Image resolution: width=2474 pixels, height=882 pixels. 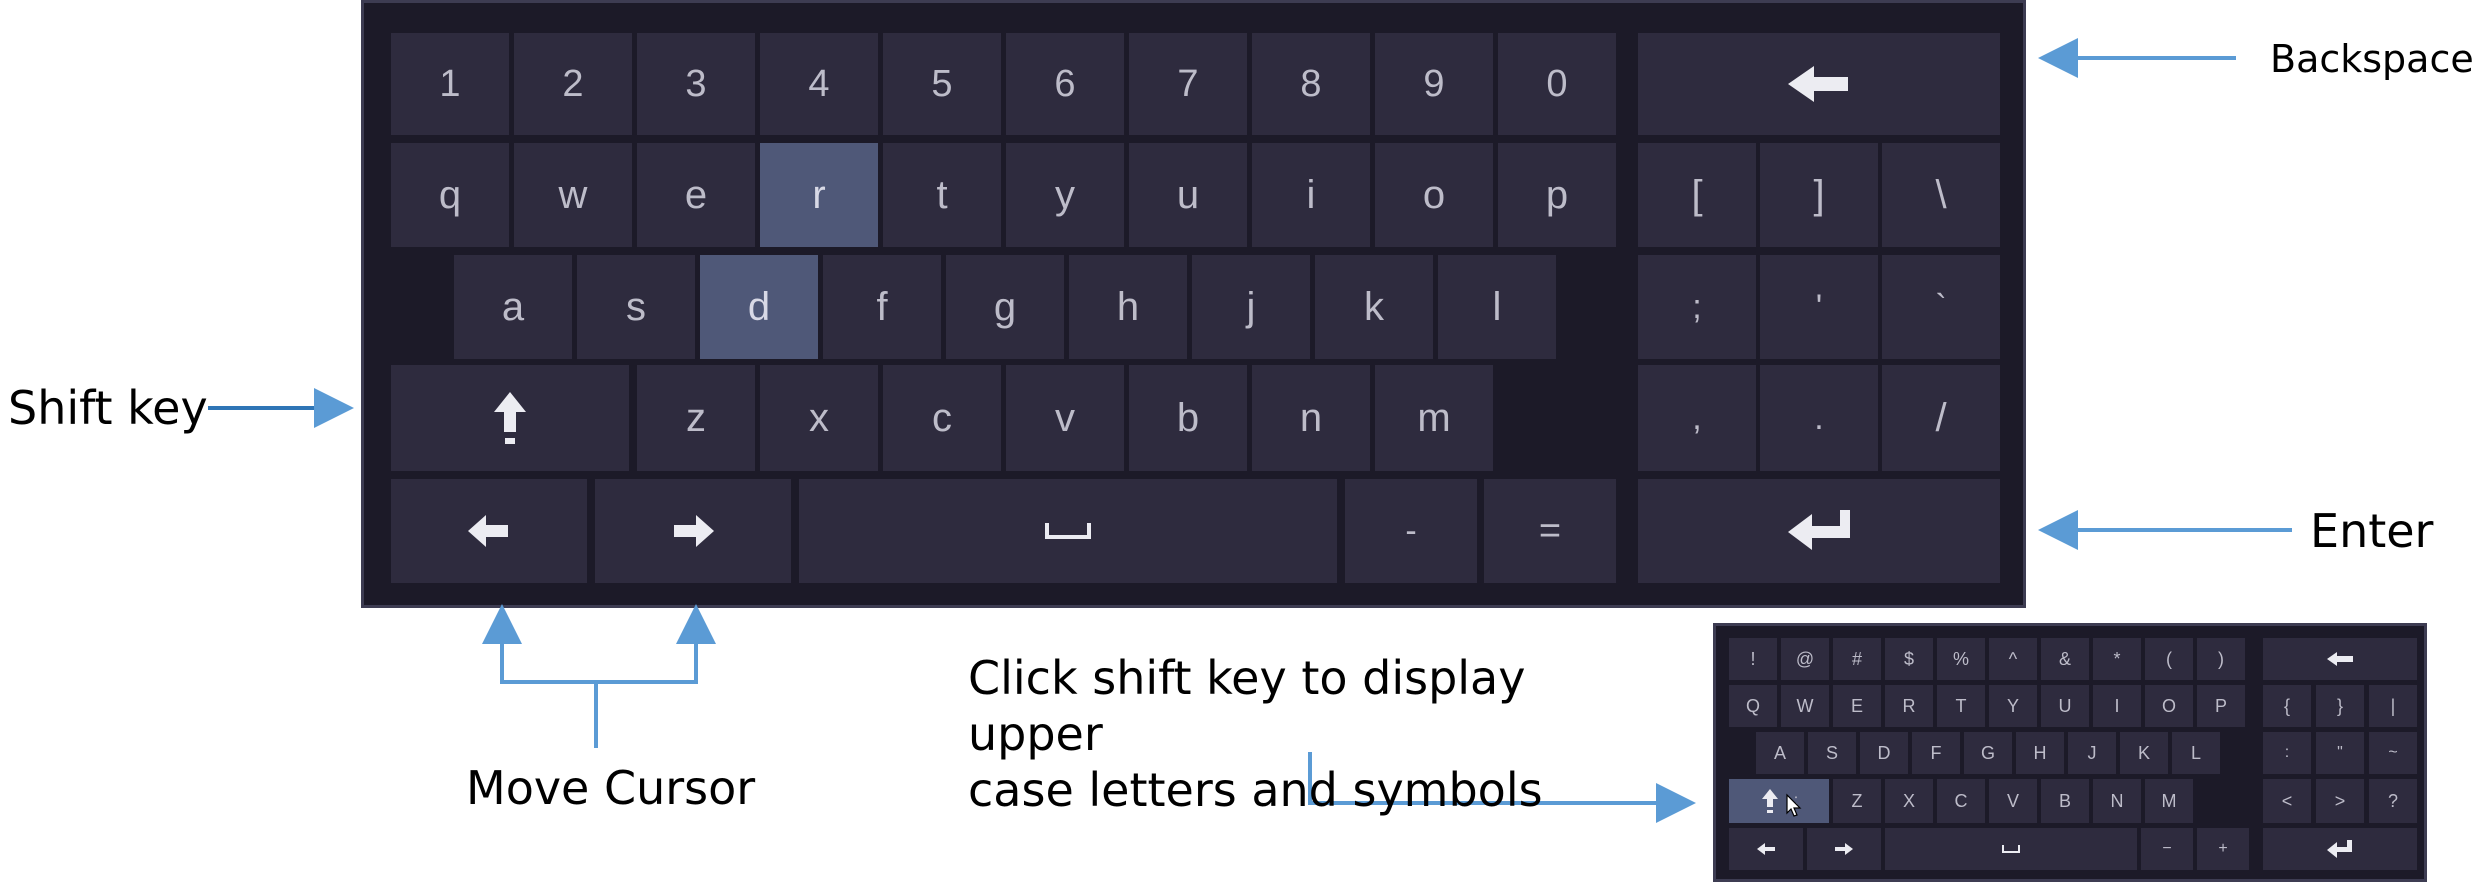 I want to click on move-cursor-label: Move Cursor, so click(x=611, y=788).